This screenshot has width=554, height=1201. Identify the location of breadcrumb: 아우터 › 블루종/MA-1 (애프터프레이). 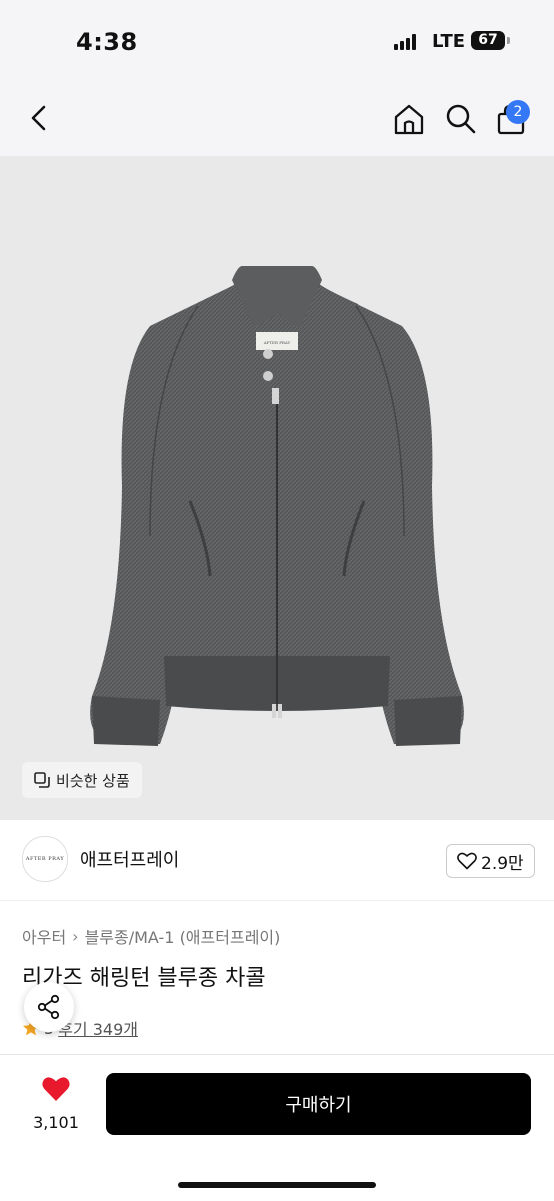
(151, 936).